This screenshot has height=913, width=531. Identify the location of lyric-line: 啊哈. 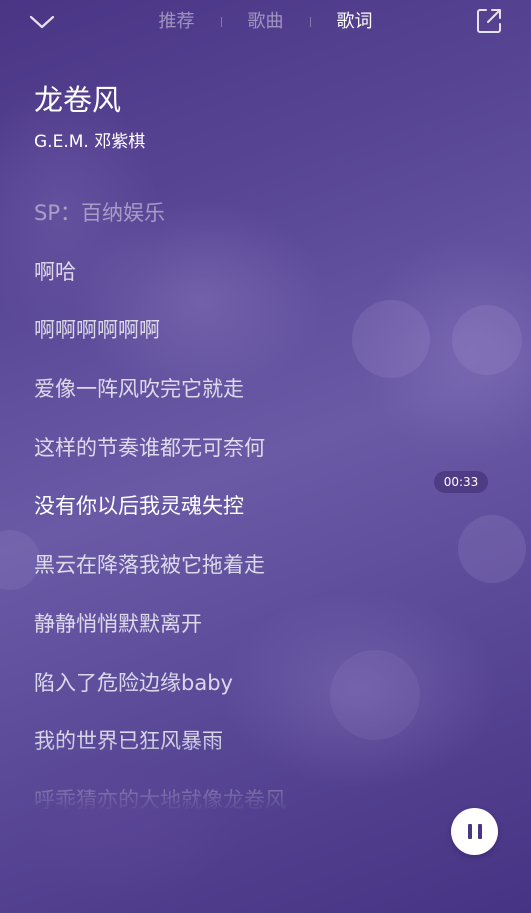
(269, 283).